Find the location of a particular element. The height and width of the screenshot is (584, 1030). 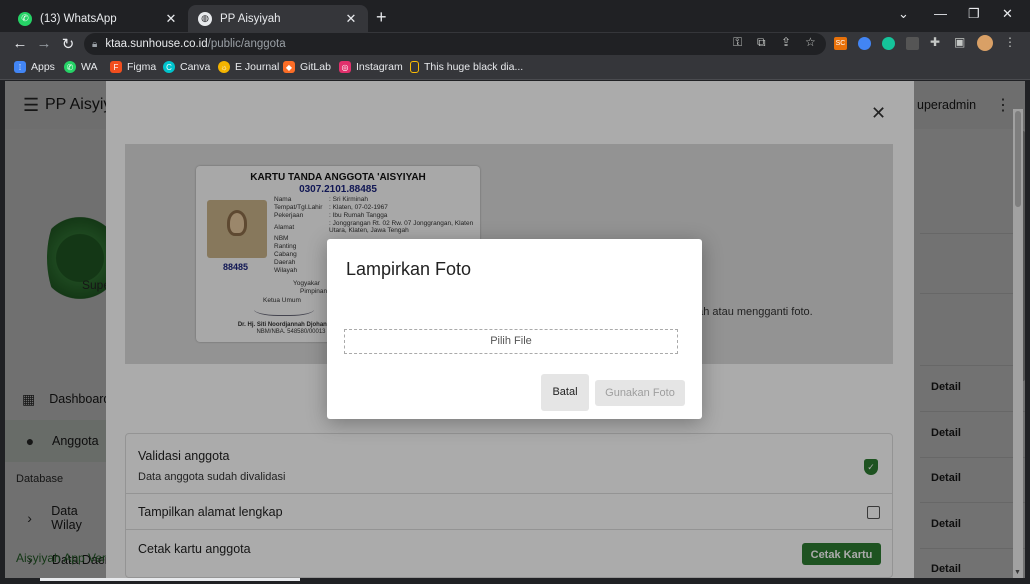

bookmark-gitlab: ◆ GitLab is located at coordinates (307, 67).